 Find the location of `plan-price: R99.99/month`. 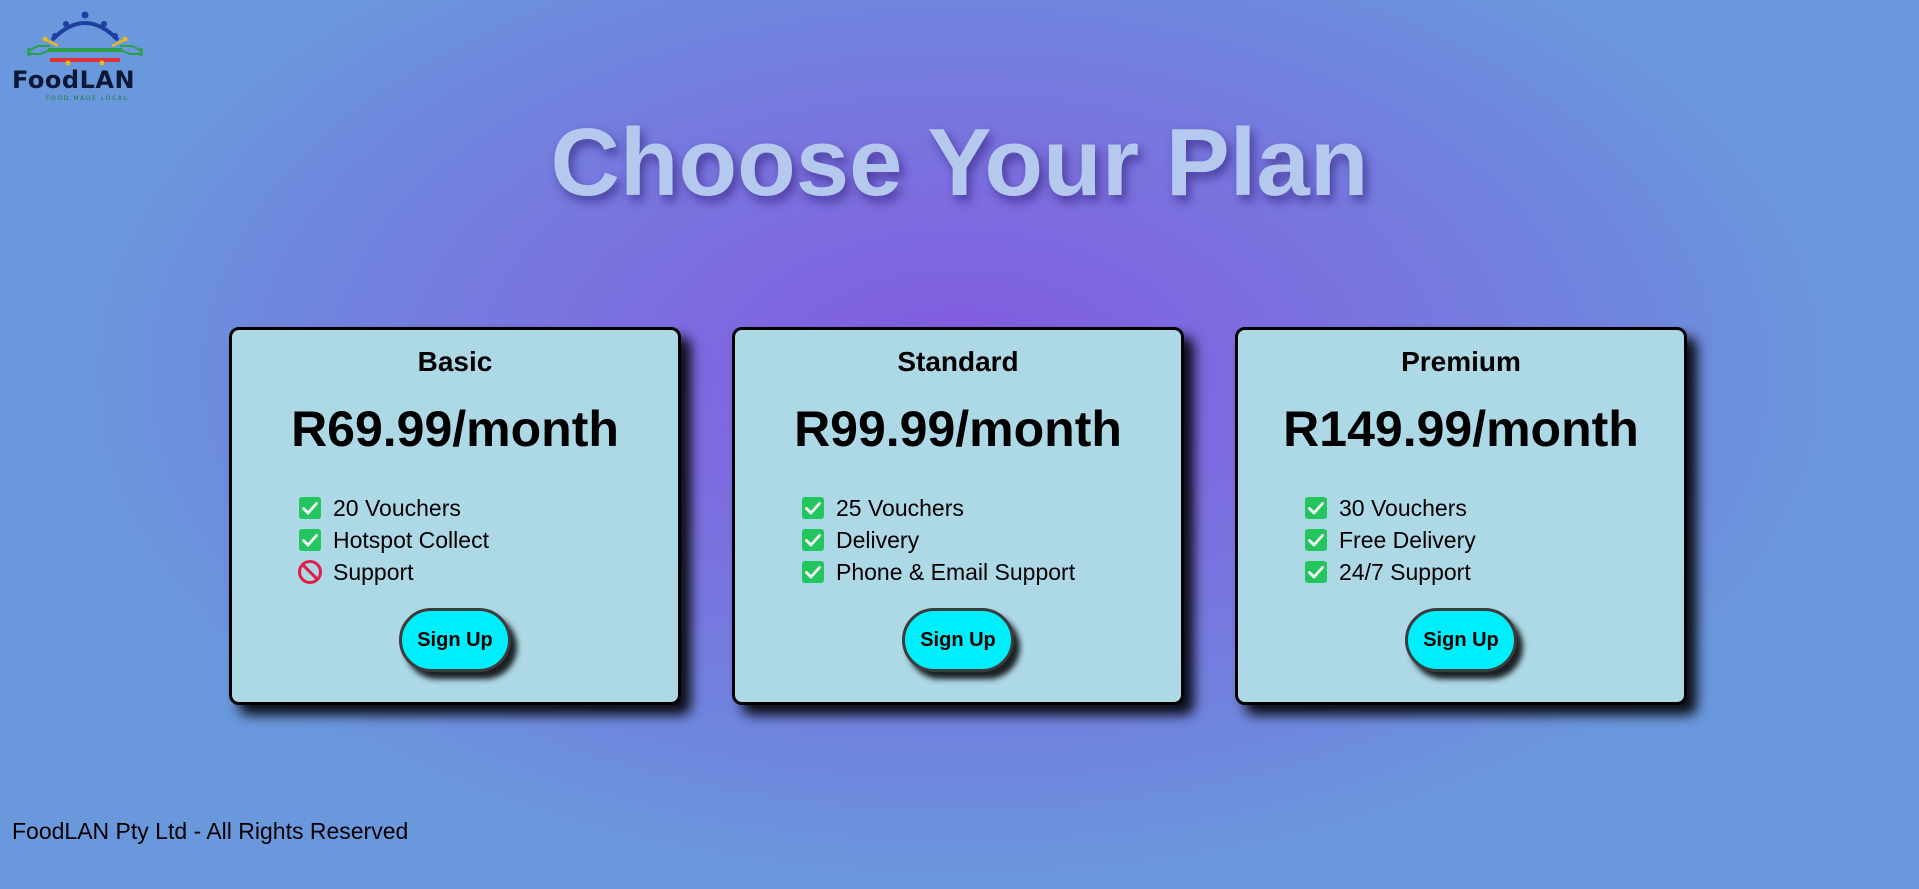

plan-price: R99.99/month is located at coordinates (958, 429).